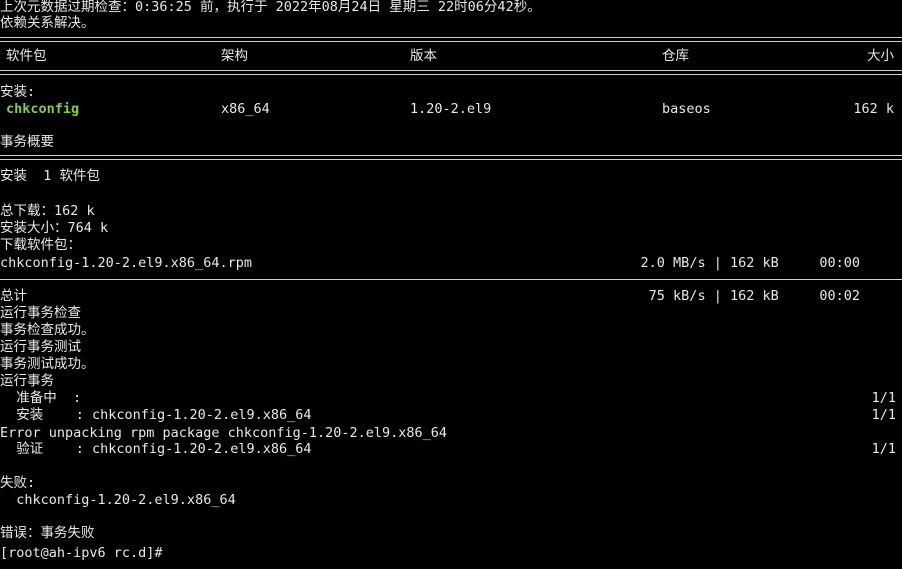 This screenshot has height=569, width=902. Describe the element at coordinates (156, 449) in the screenshot. I see `verifying-step-line: 验证 : chkconfig-1.20-2.el9.x86_64` at that location.